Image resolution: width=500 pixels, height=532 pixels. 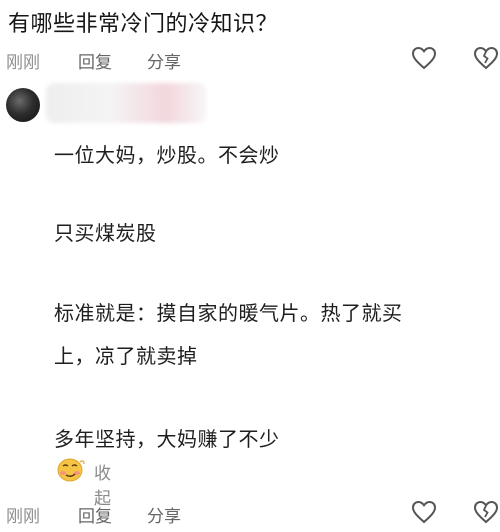 What do you see at coordinates (250, 59) in the screenshot?
I see `top-action-bar: 刚刚 回复 分享` at bounding box center [250, 59].